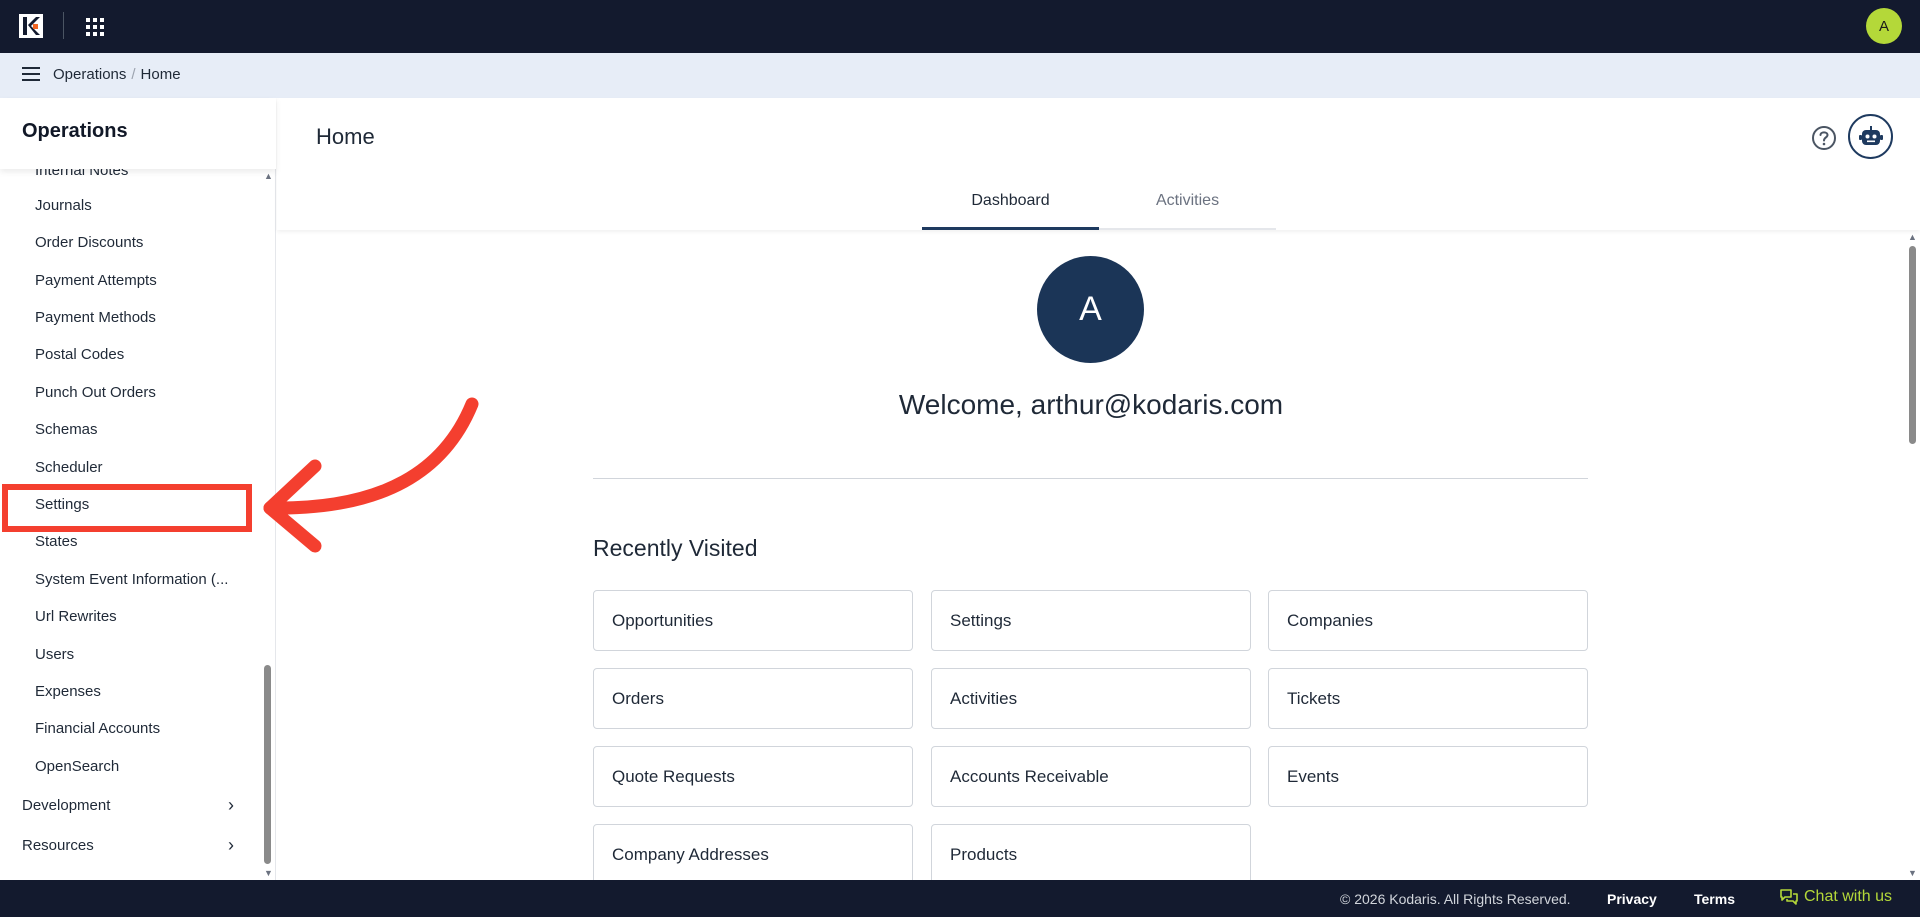 The image size is (1920, 917). I want to click on main-scrollbar: ▲ ▼, so click(1912, 555).